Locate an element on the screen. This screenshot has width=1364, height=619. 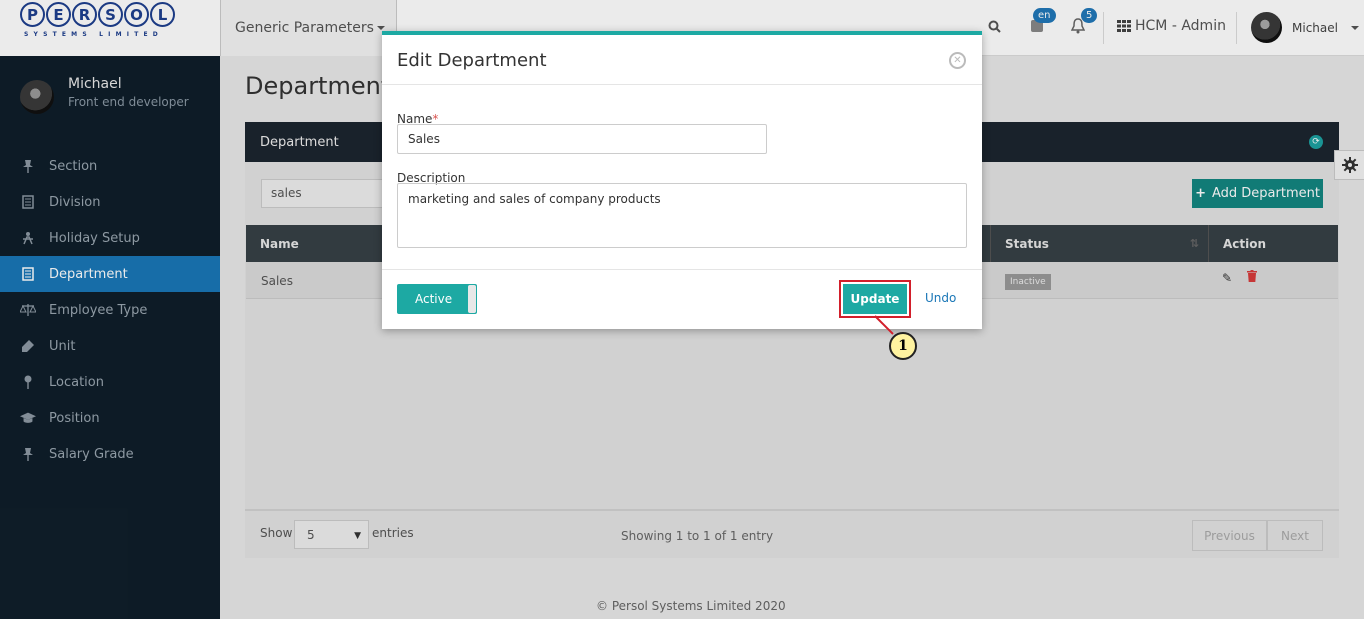
active-toggle: Active is located at coordinates (437, 299).